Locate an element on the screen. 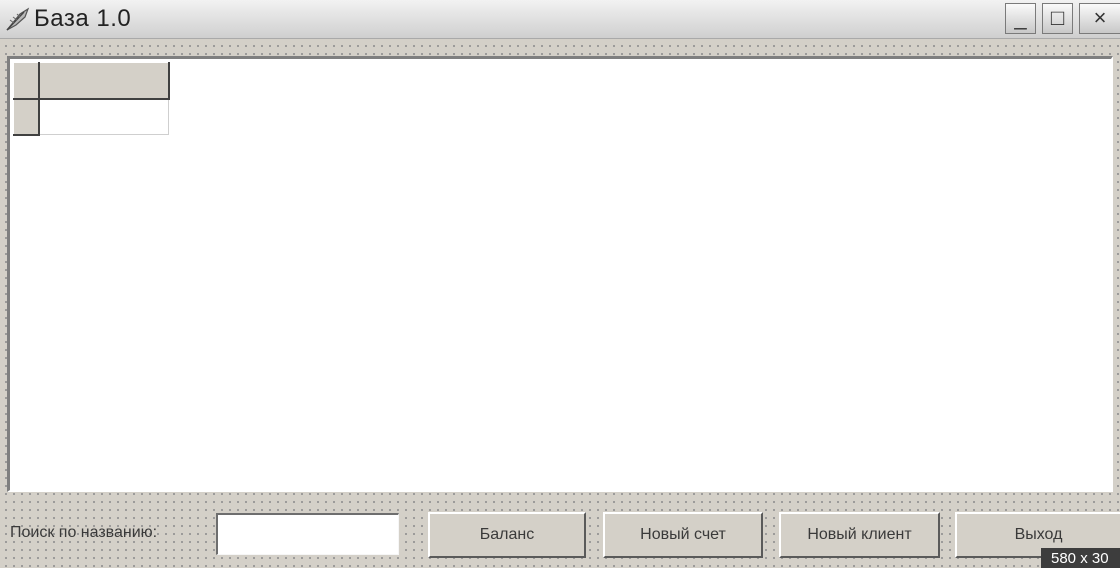 The width and height of the screenshot is (1120, 568). grid-corner-cell is located at coordinates (26, 81).